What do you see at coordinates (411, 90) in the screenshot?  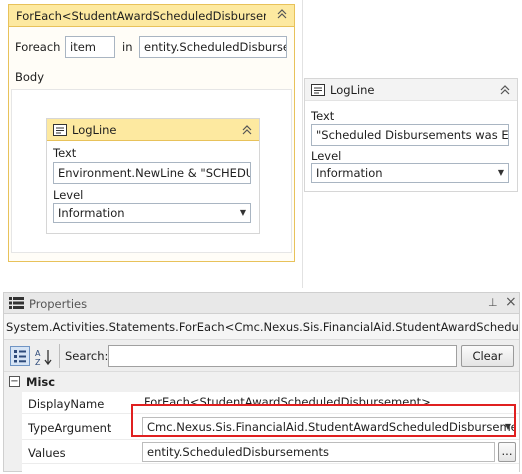 I see `right-logline-header: LogLine` at bounding box center [411, 90].